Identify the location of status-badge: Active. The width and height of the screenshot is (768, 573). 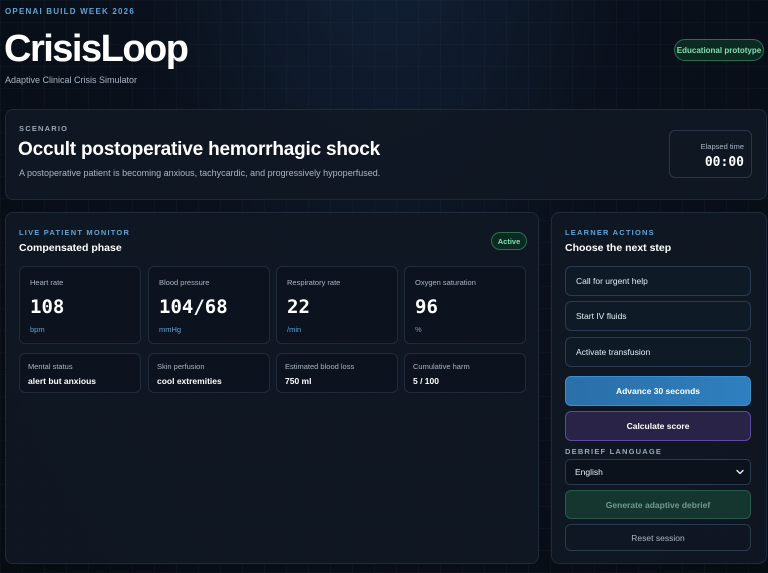
(509, 241).